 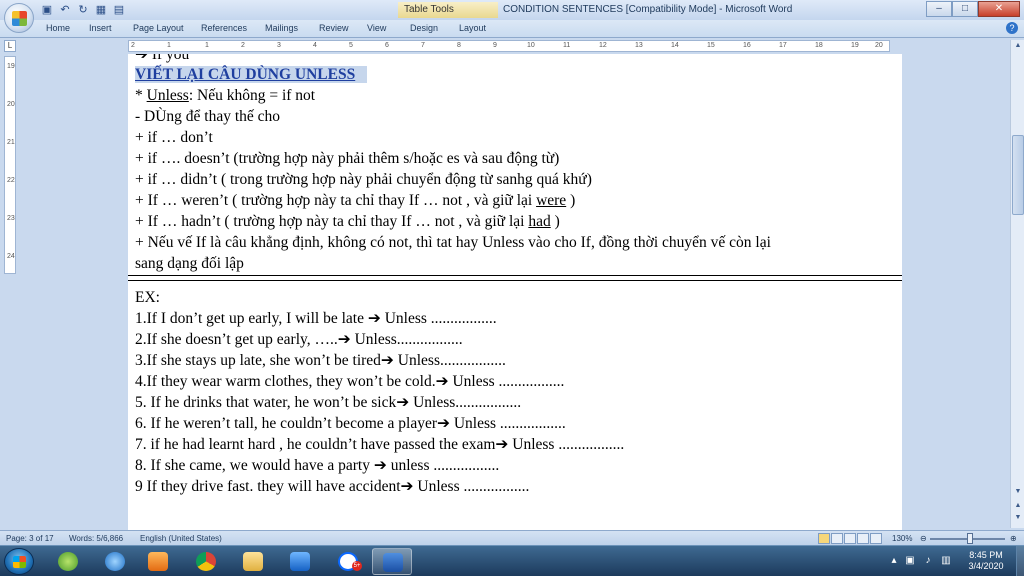 I want to click on example-label: EX:, so click(x=147, y=297).